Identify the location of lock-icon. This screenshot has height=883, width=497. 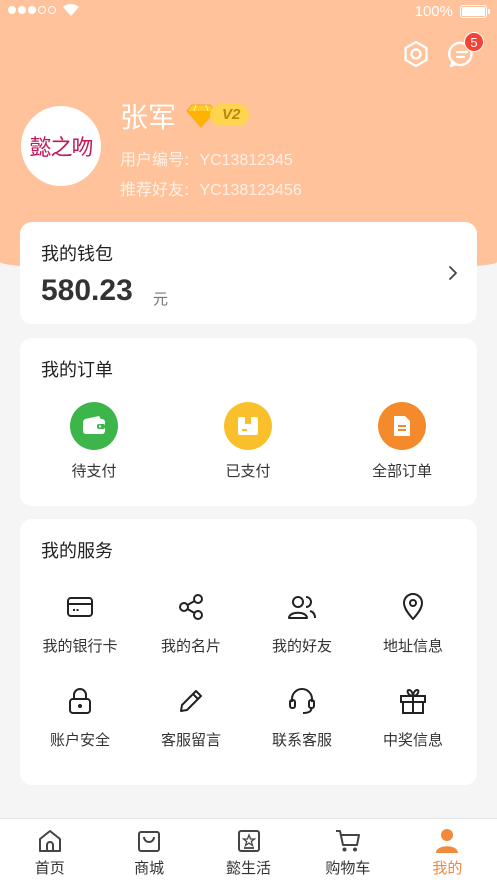
(80, 701).